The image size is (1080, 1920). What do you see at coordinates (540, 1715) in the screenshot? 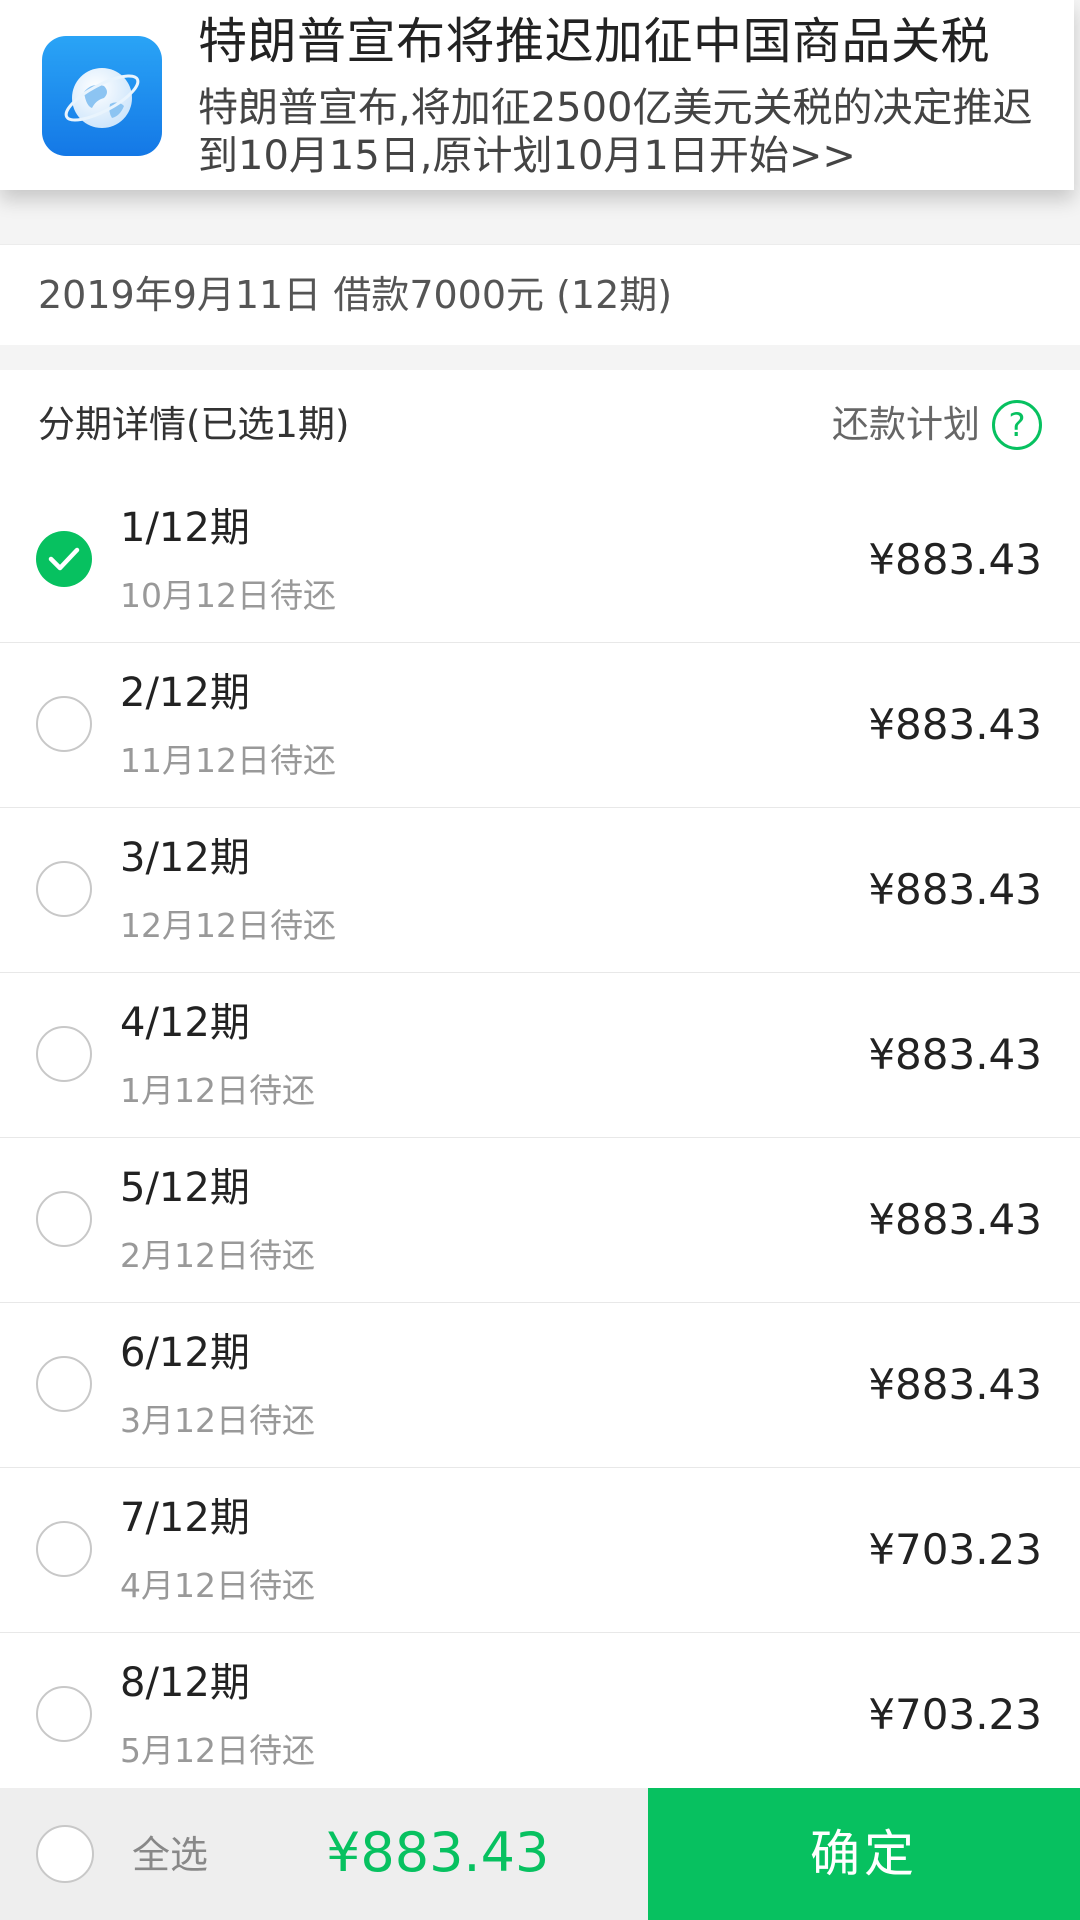
I see `installment-row-8: 8/12期 5月12日待还 ¥703.23` at bounding box center [540, 1715].